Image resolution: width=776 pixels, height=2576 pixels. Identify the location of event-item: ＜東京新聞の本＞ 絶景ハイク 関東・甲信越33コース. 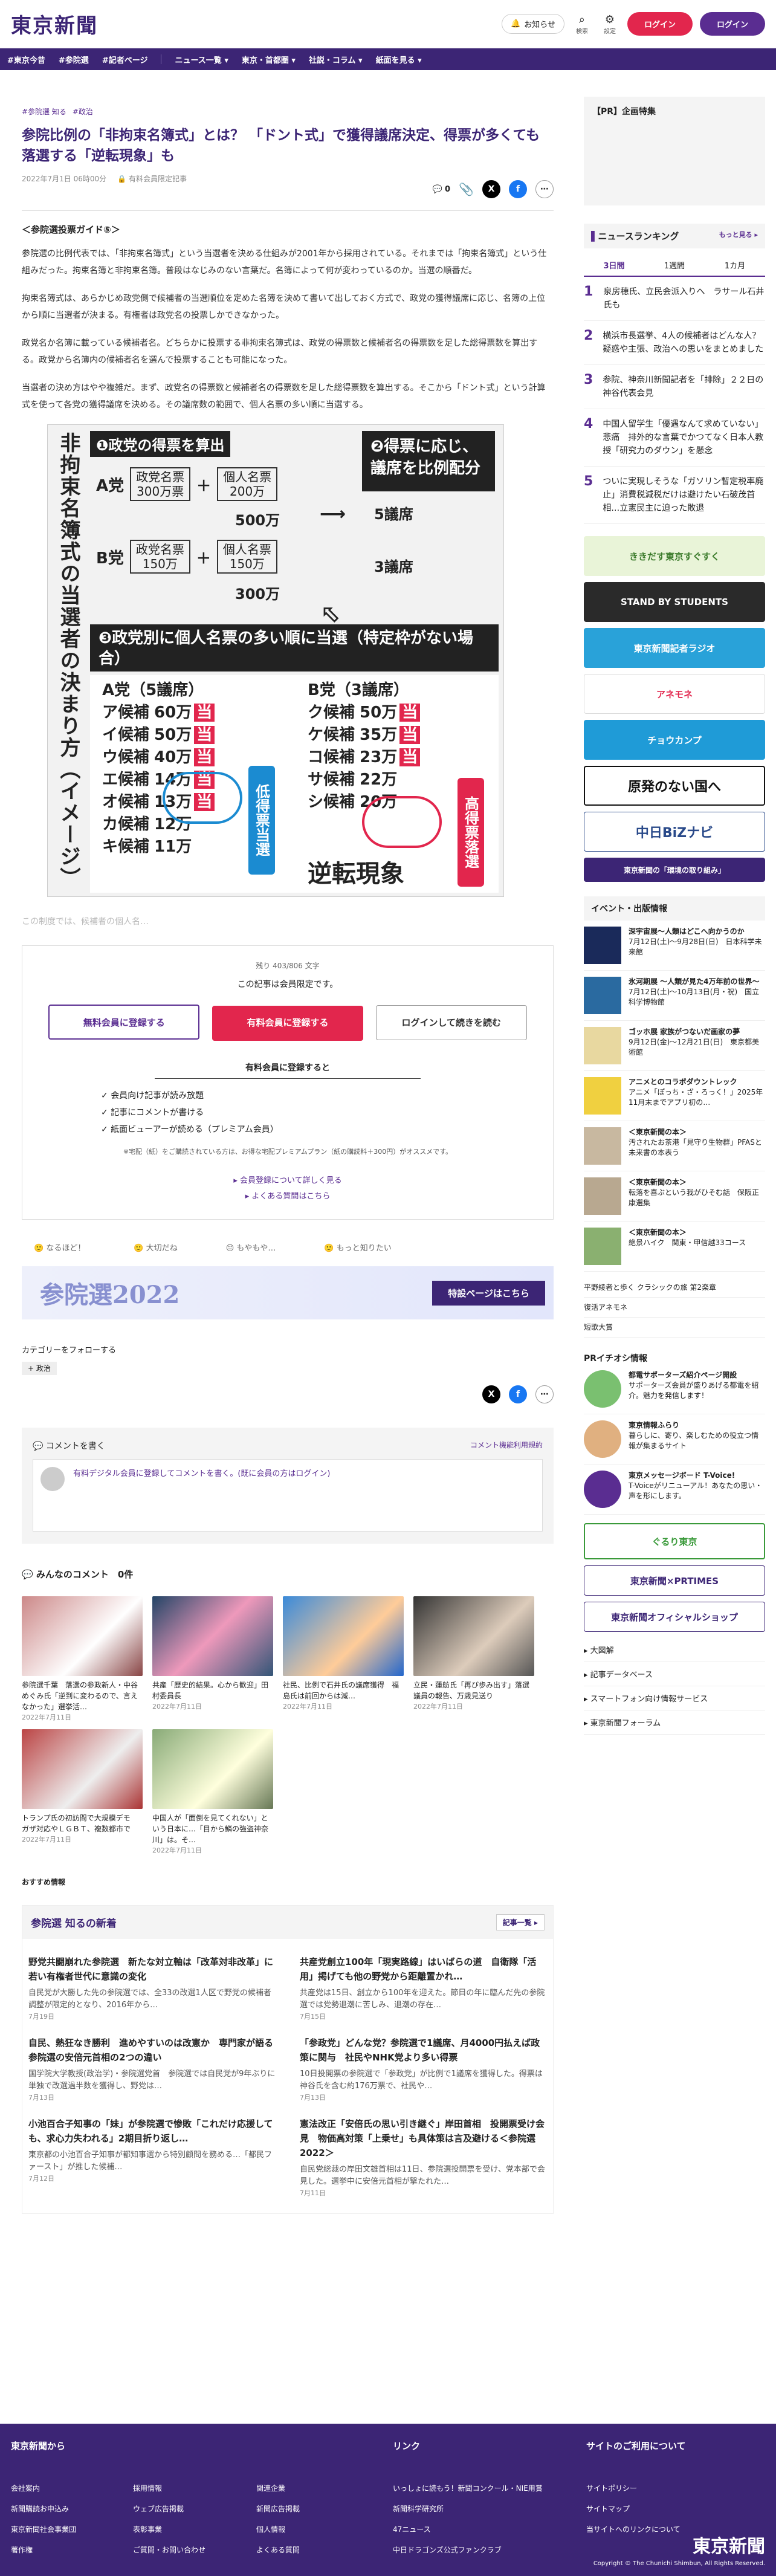
(674, 1247).